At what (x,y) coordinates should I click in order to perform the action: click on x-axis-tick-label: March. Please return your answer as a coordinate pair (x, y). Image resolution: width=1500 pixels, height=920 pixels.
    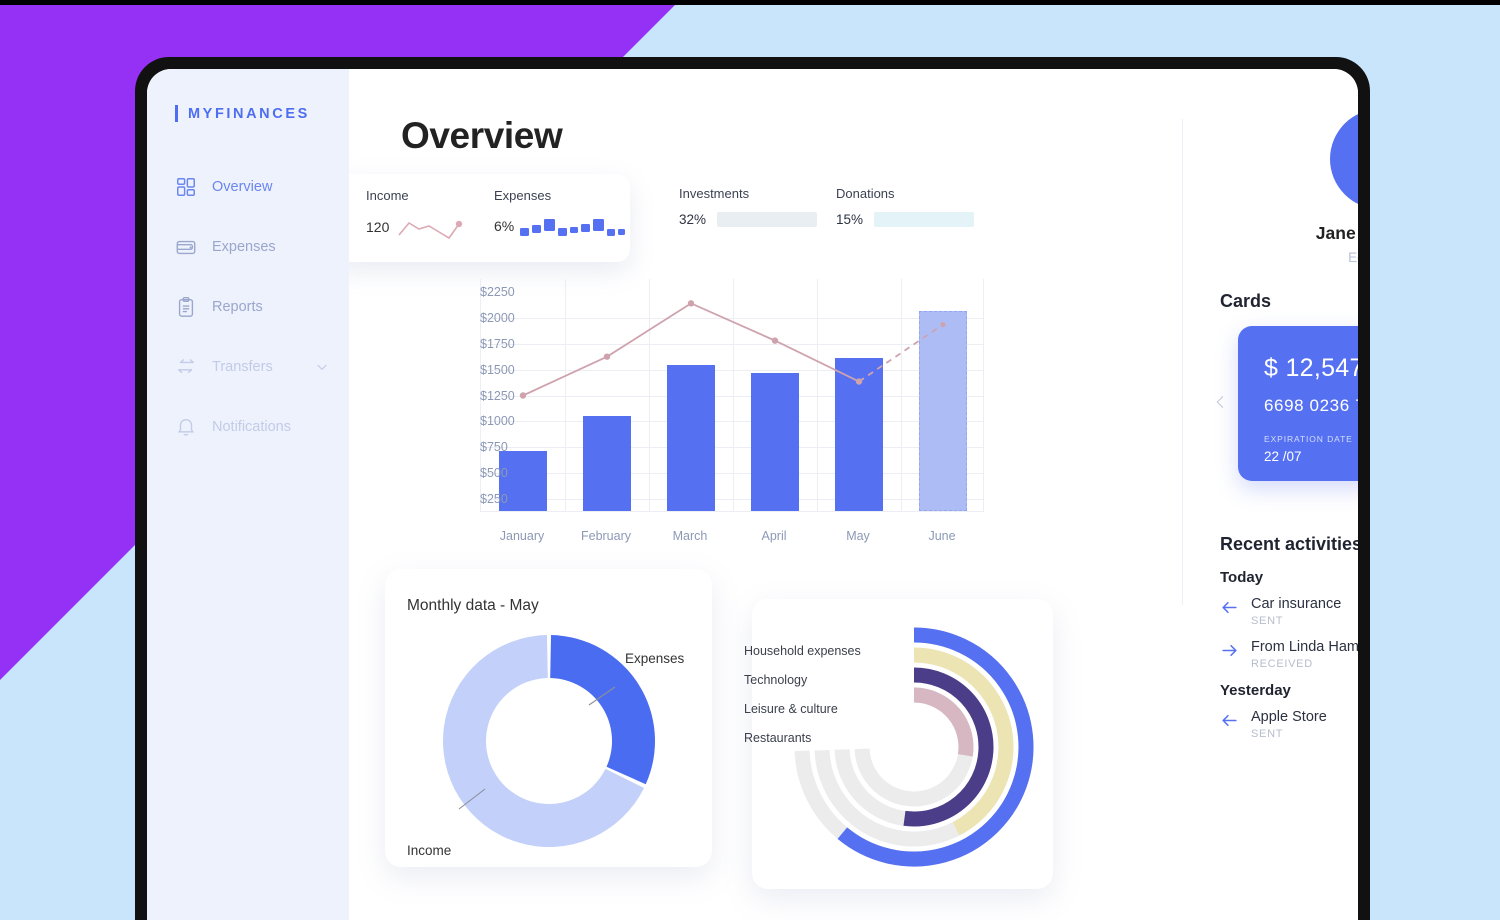
    Looking at the image, I should click on (690, 536).